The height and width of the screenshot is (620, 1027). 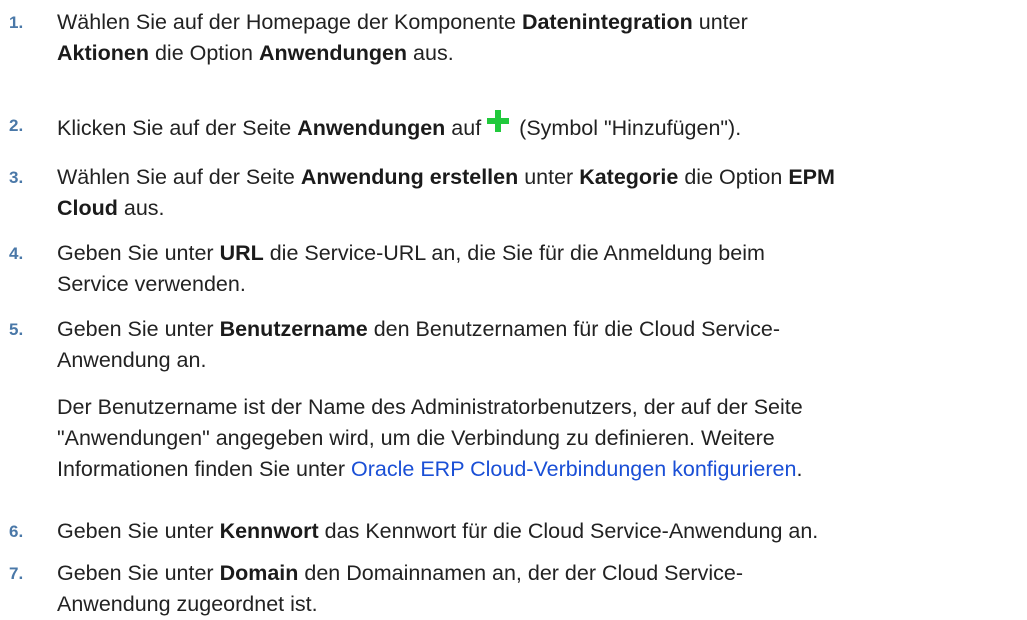 I want to click on ui-term: Benutzername, so click(x=293, y=329).